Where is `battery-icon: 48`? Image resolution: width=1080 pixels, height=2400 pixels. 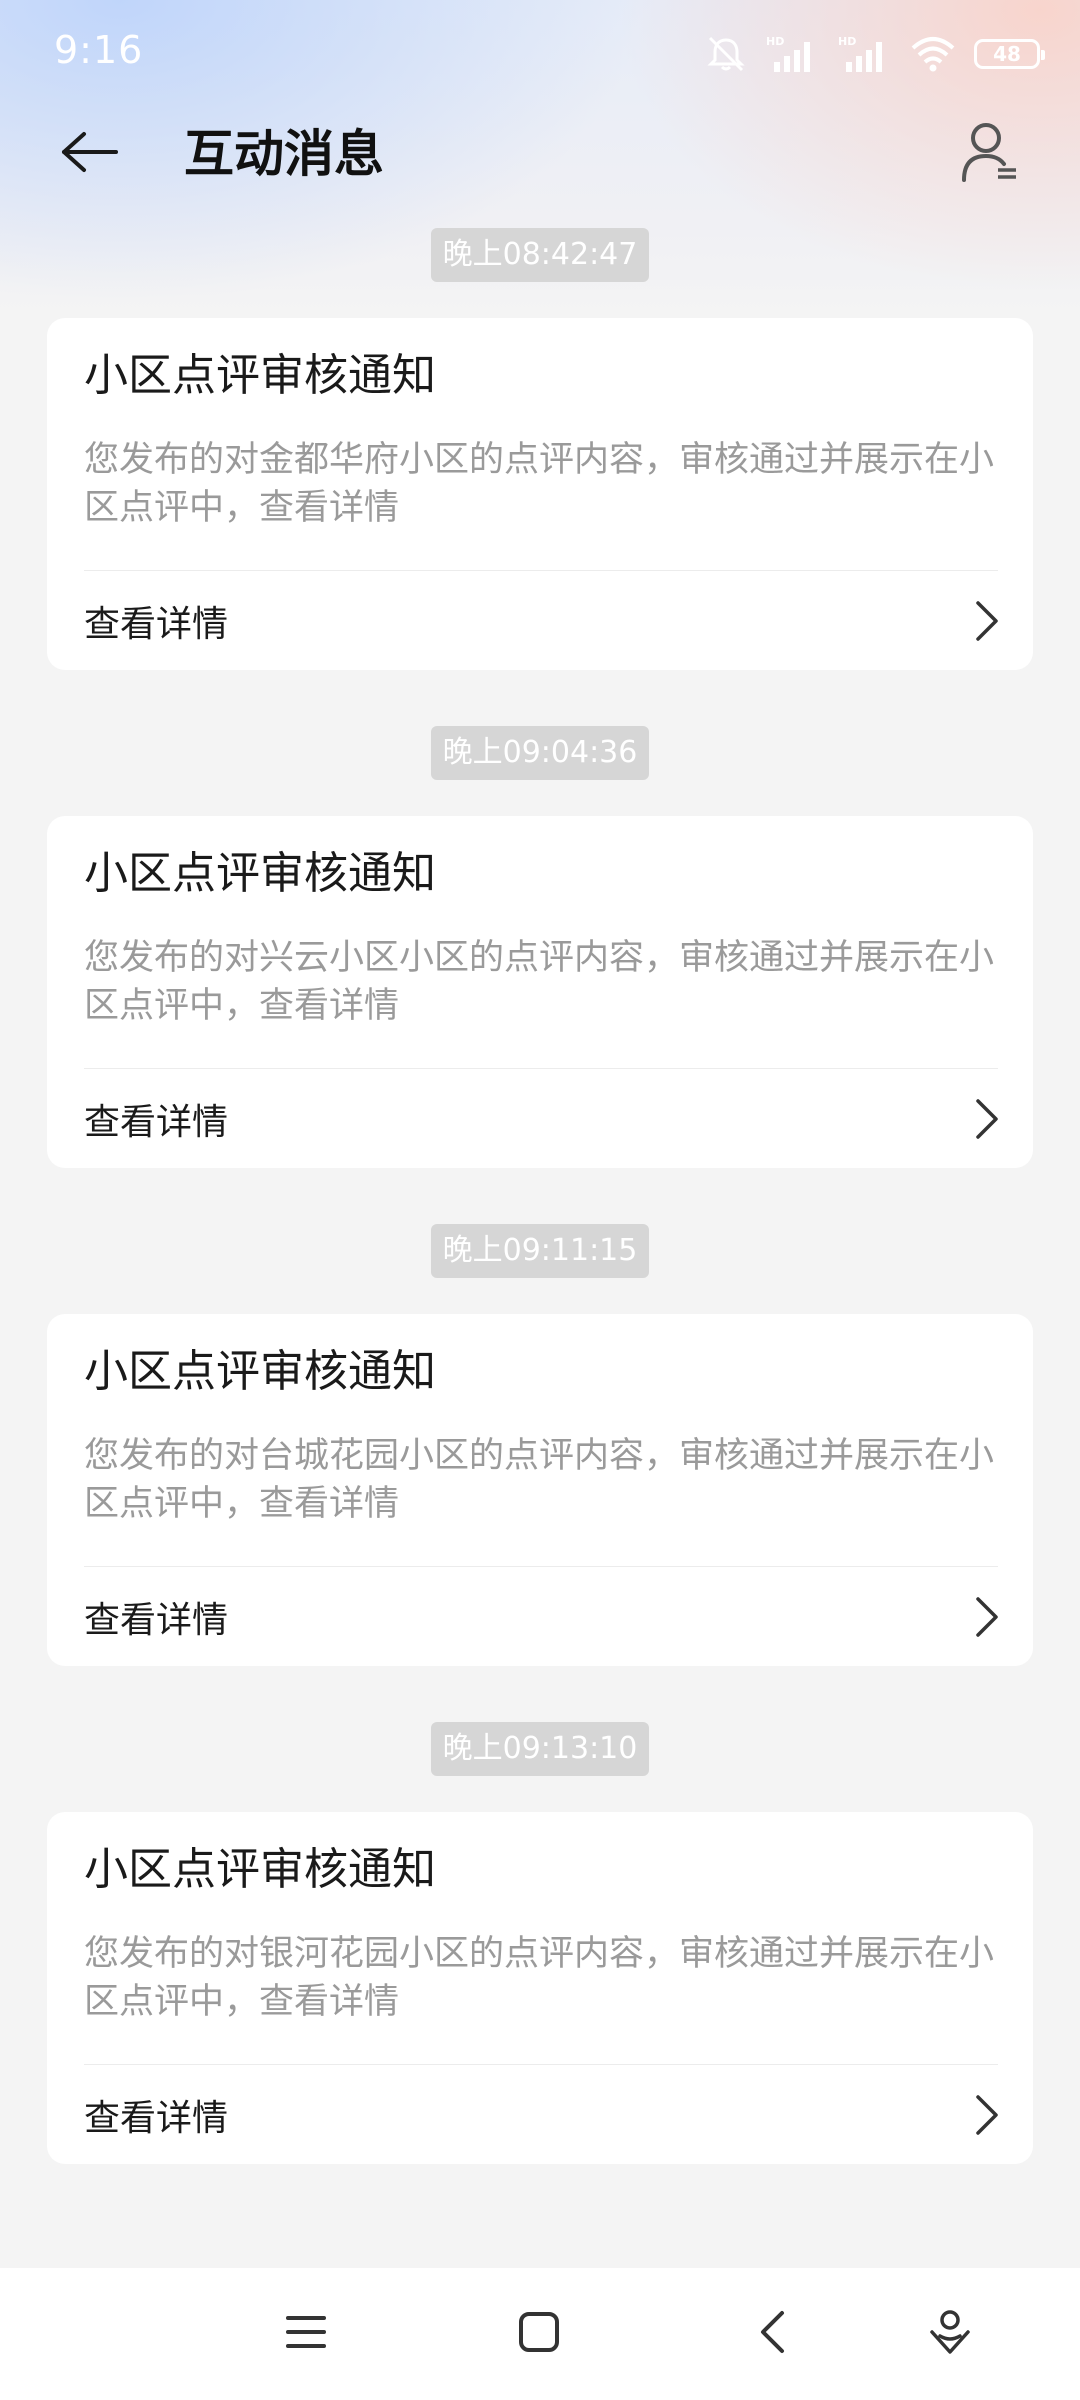
battery-icon: 48 is located at coordinates (1009, 54).